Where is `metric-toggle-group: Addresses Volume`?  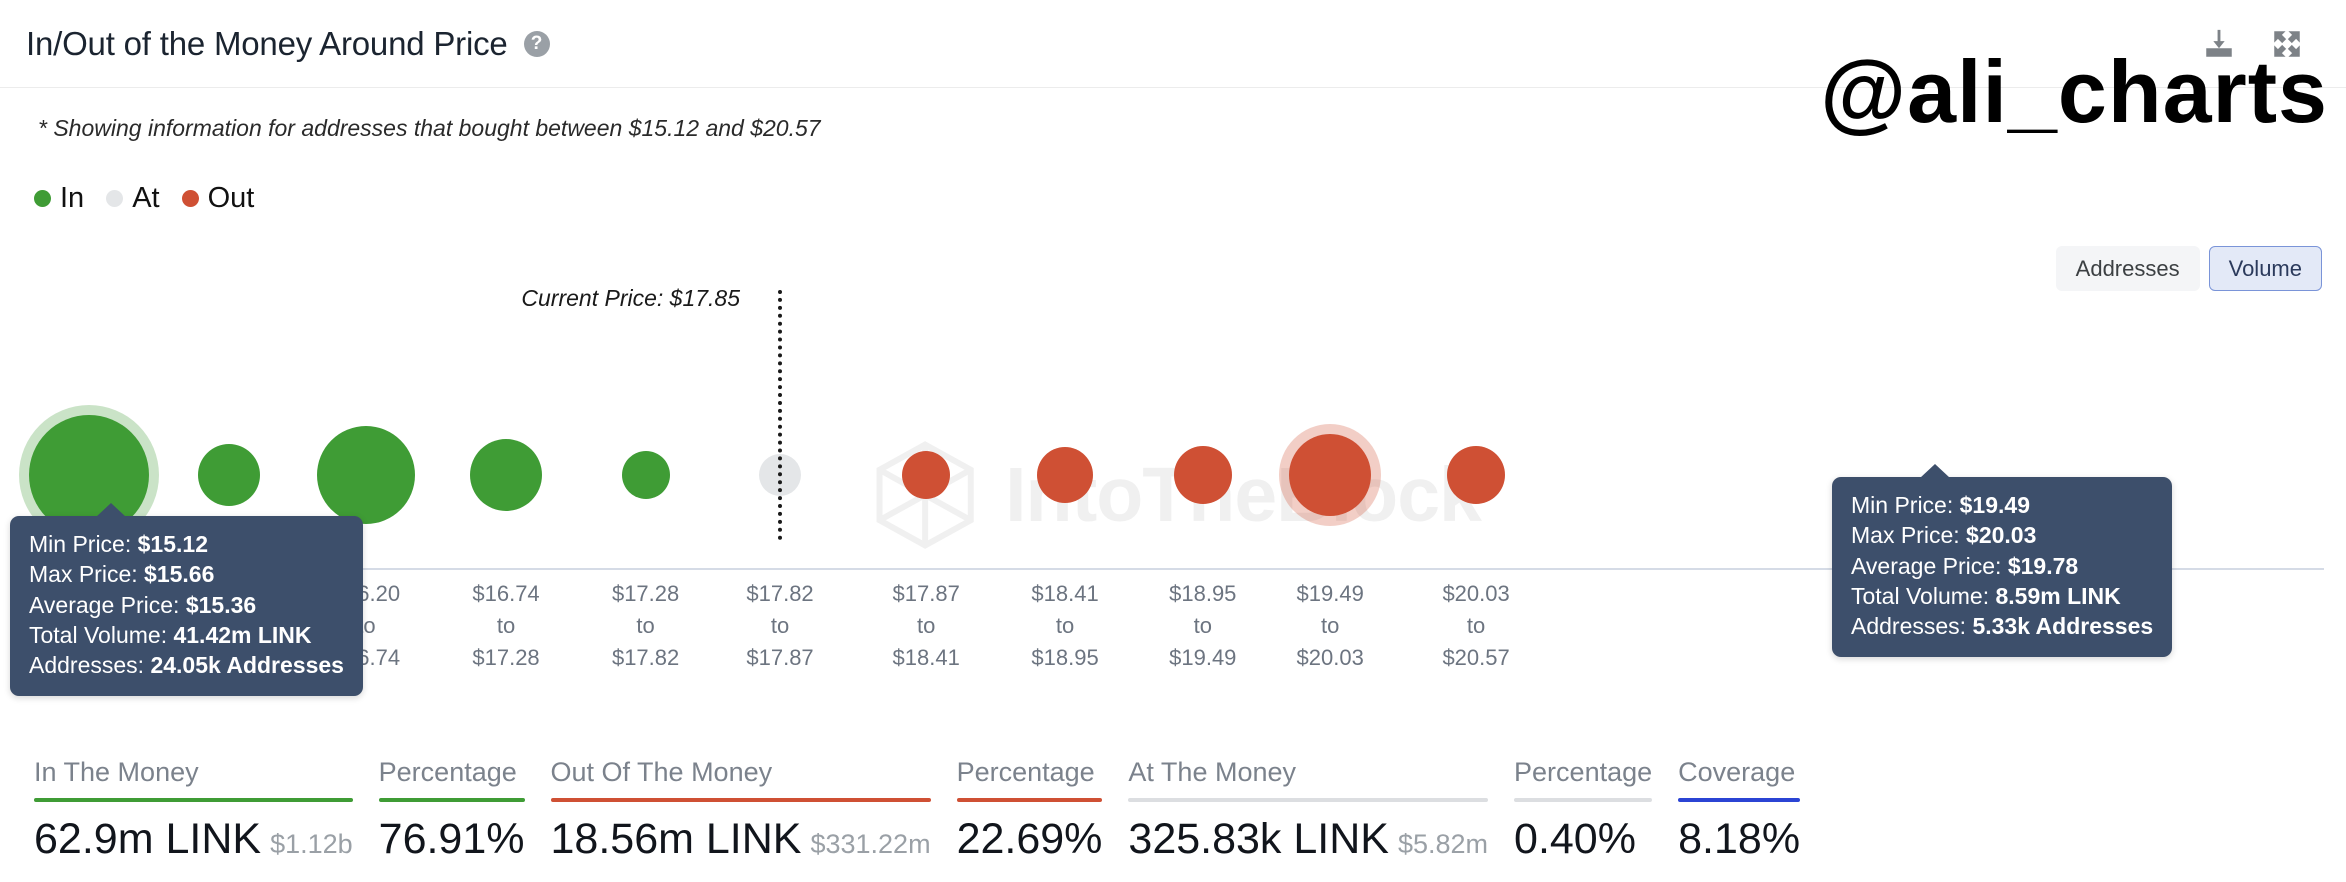
metric-toggle-group: Addresses Volume is located at coordinates (2188, 269).